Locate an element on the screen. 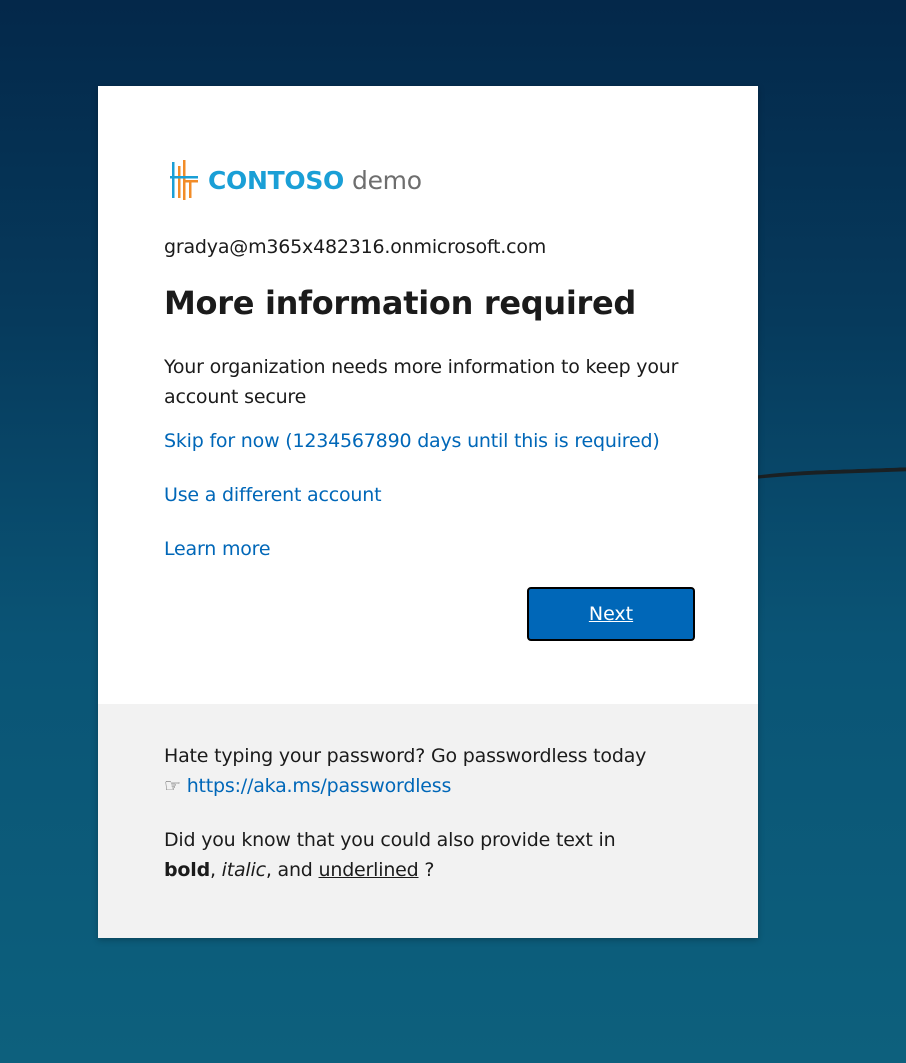  next-button: Next is located at coordinates (611, 614).